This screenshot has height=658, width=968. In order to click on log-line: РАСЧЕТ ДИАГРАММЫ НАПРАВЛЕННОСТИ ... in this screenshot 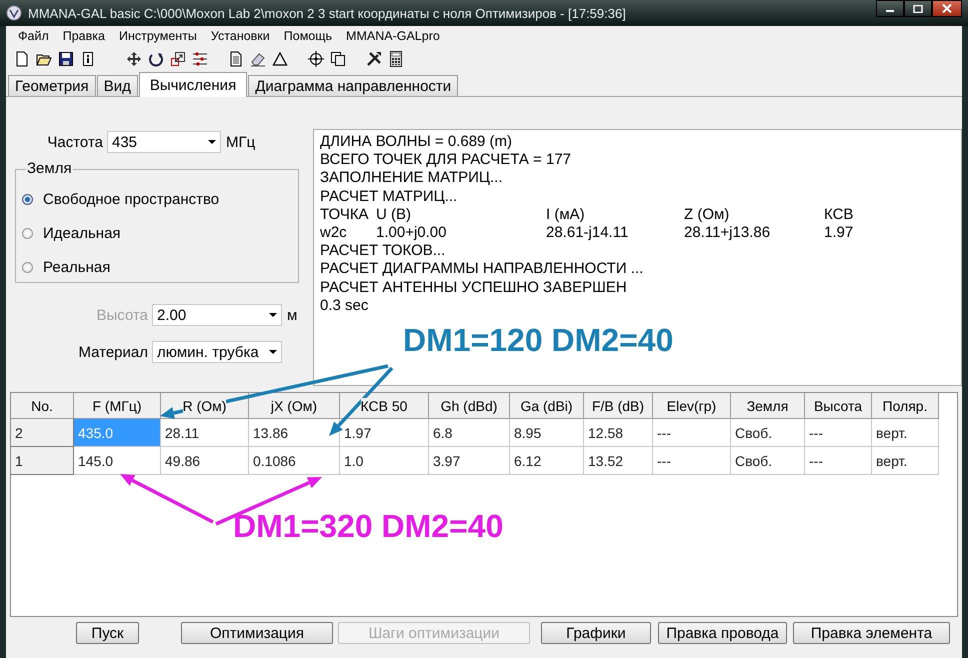, I will do `click(482, 269)`.